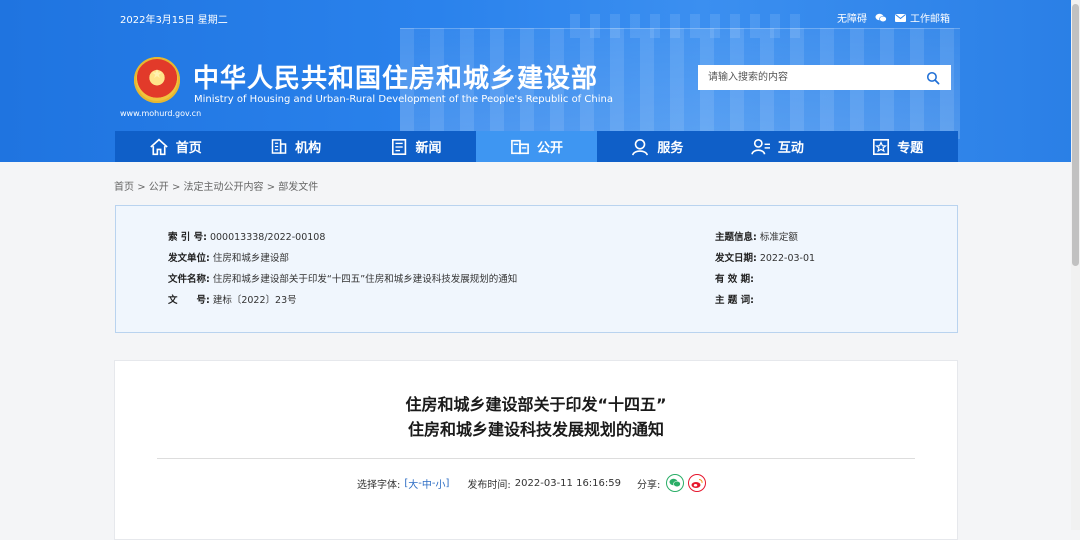  I want to click on national-emblem-icon, so click(157, 80).